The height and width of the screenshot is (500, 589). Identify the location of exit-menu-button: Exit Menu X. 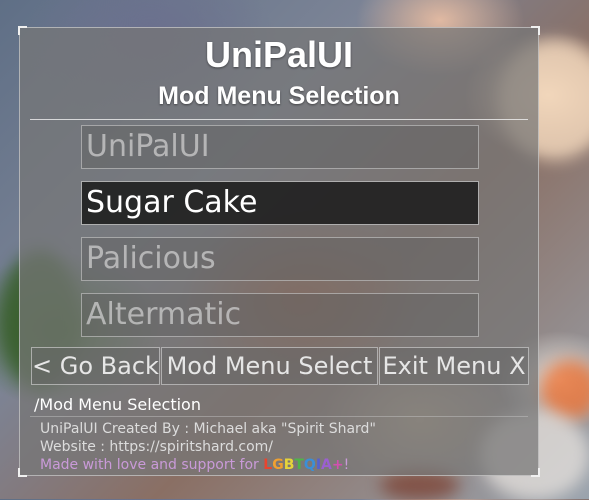
(454, 366).